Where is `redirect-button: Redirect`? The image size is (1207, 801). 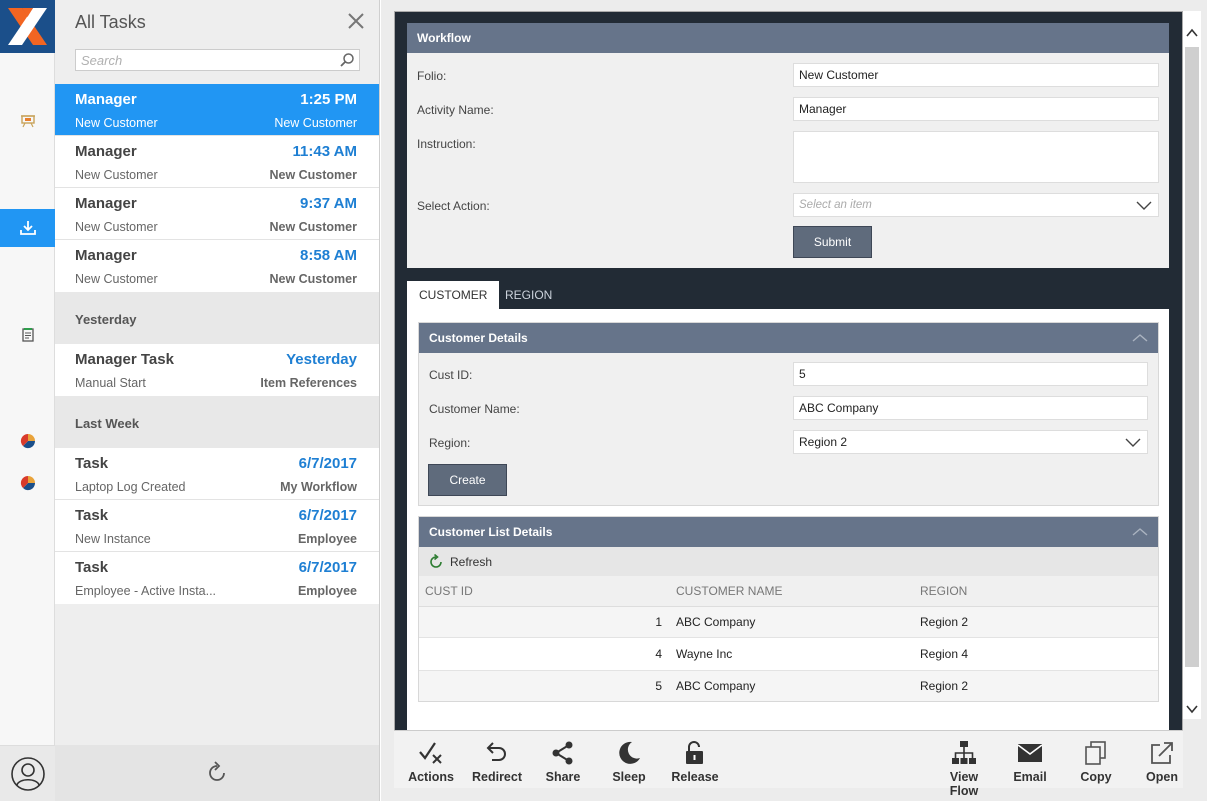
redirect-button: Redirect is located at coordinates (497, 760).